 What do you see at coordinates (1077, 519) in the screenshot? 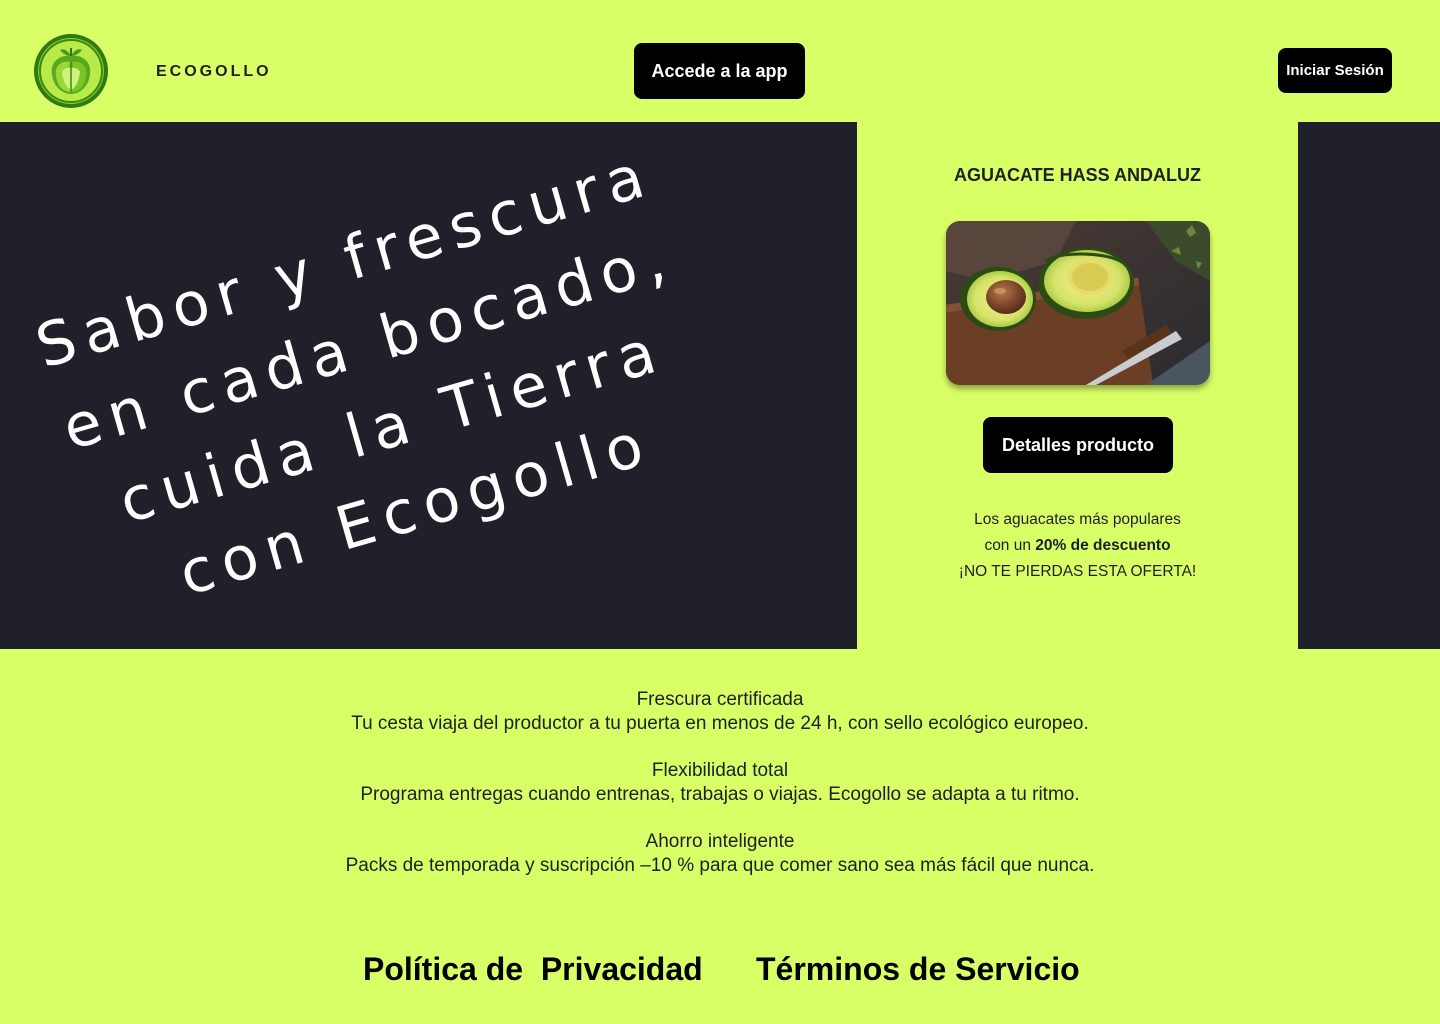
I see `promo-line-1: Los aguacates más populares` at bounding box center [1077, 519].